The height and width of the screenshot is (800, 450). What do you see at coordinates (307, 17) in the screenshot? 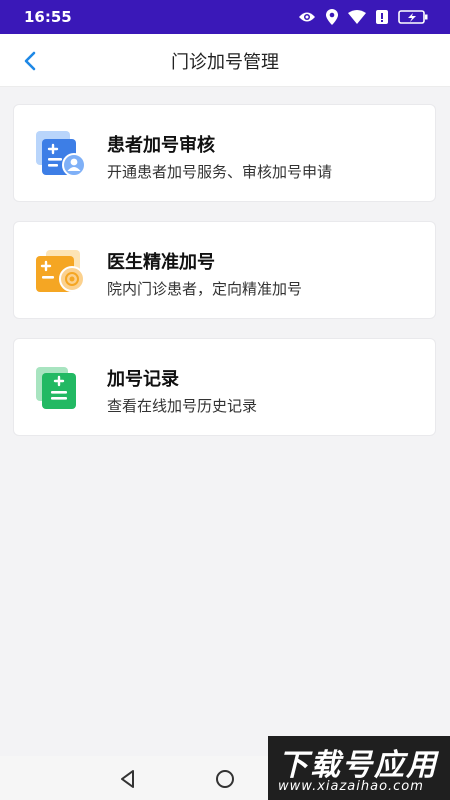
I see `eye-icon` at bounding box center [307, 17].